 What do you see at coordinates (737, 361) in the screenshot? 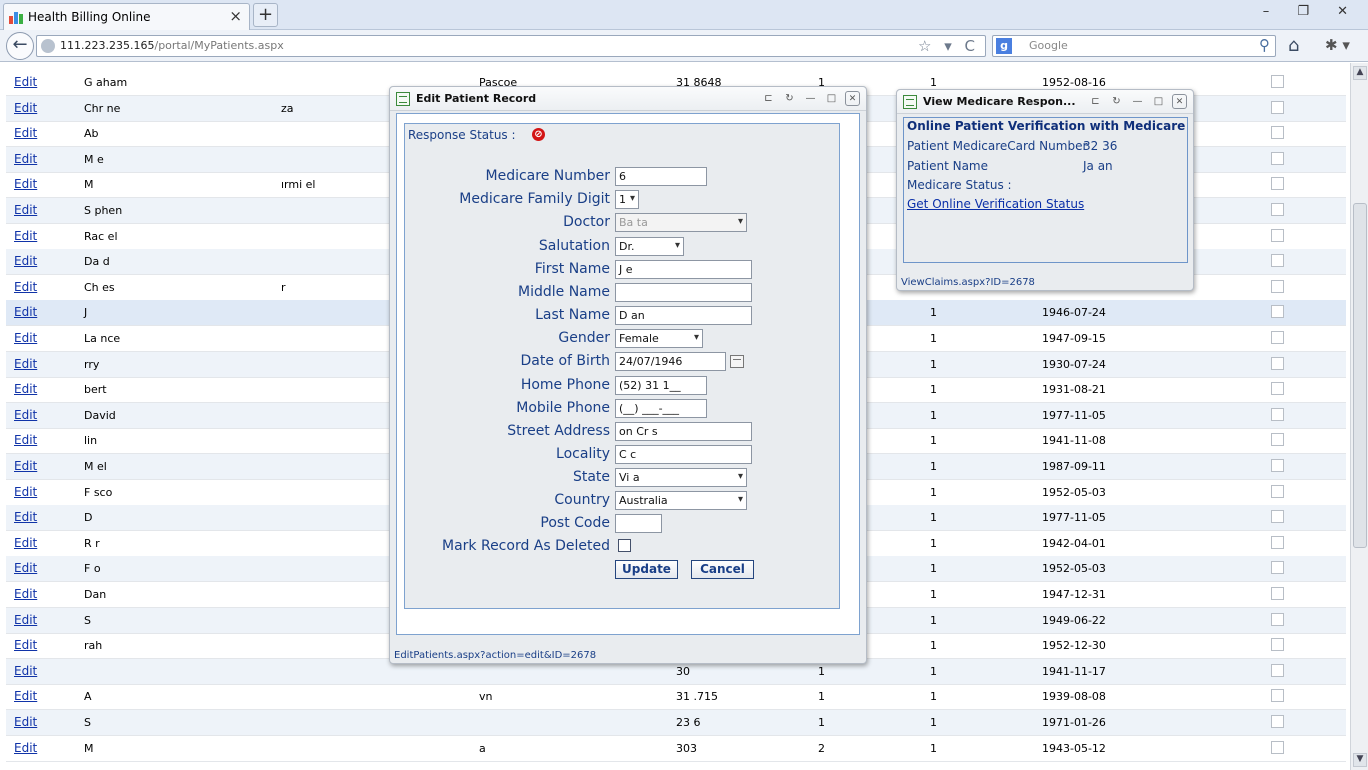
I see `calendar-icon` at bounding box center [737, 361].